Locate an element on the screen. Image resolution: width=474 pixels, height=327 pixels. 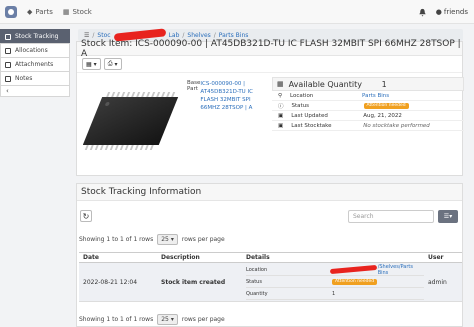
row-date: 2022-08-21 12:04 is located at coordinates (110, 282).